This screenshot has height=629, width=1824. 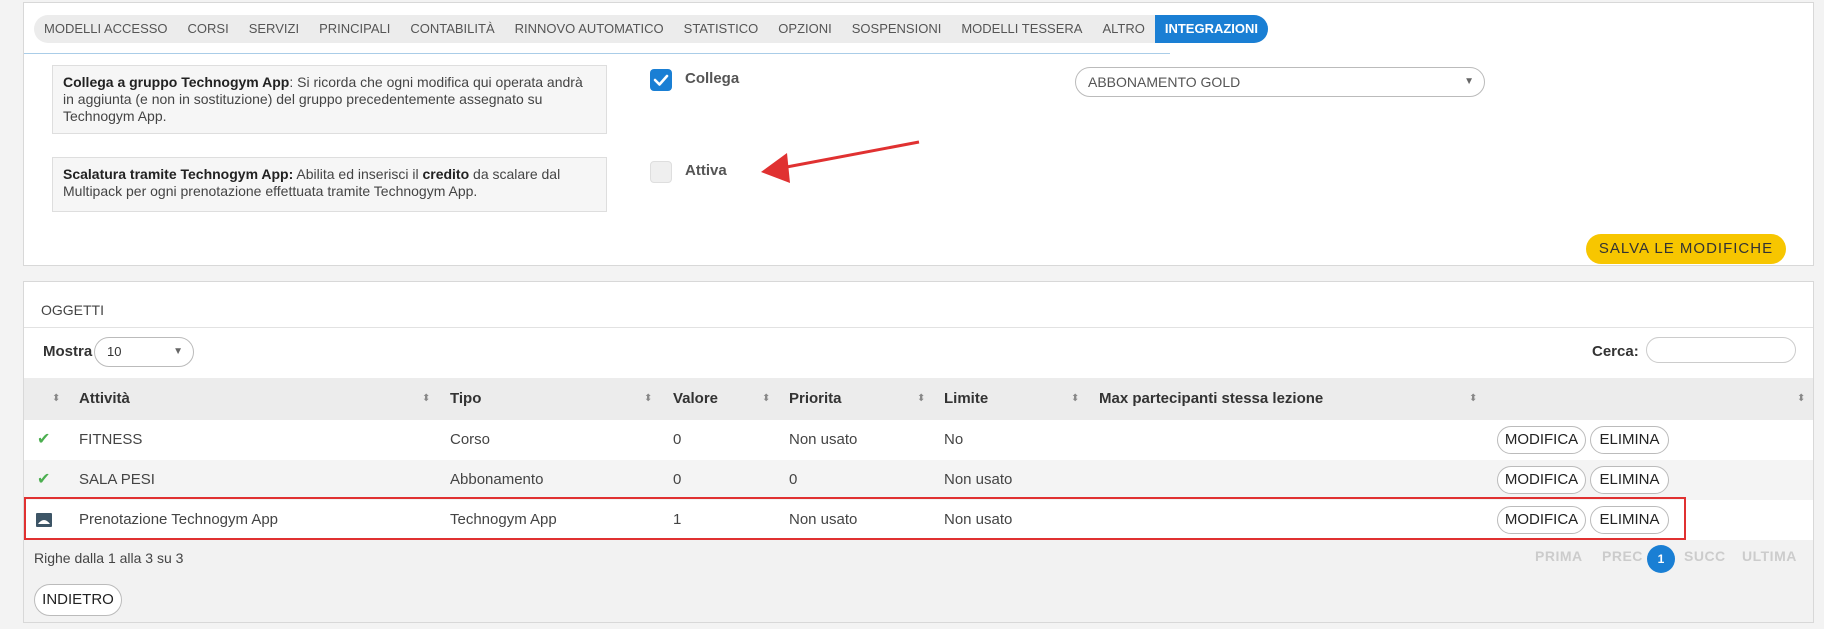 I want to click on scaling-info-title: Scalatura tramite Technogym App:, so click(x=178, y=174).